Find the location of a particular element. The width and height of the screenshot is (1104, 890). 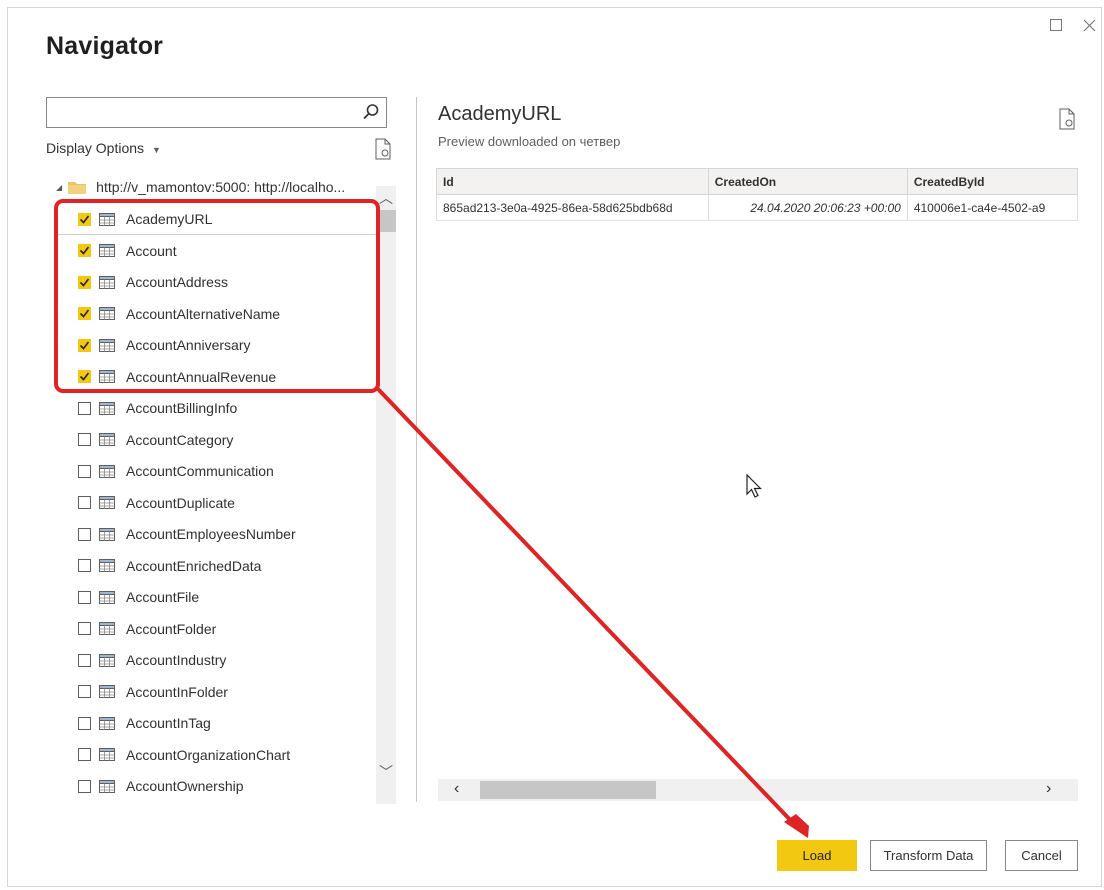

tree-item: AccountBillingInfo is located at coordinates (157, 408).